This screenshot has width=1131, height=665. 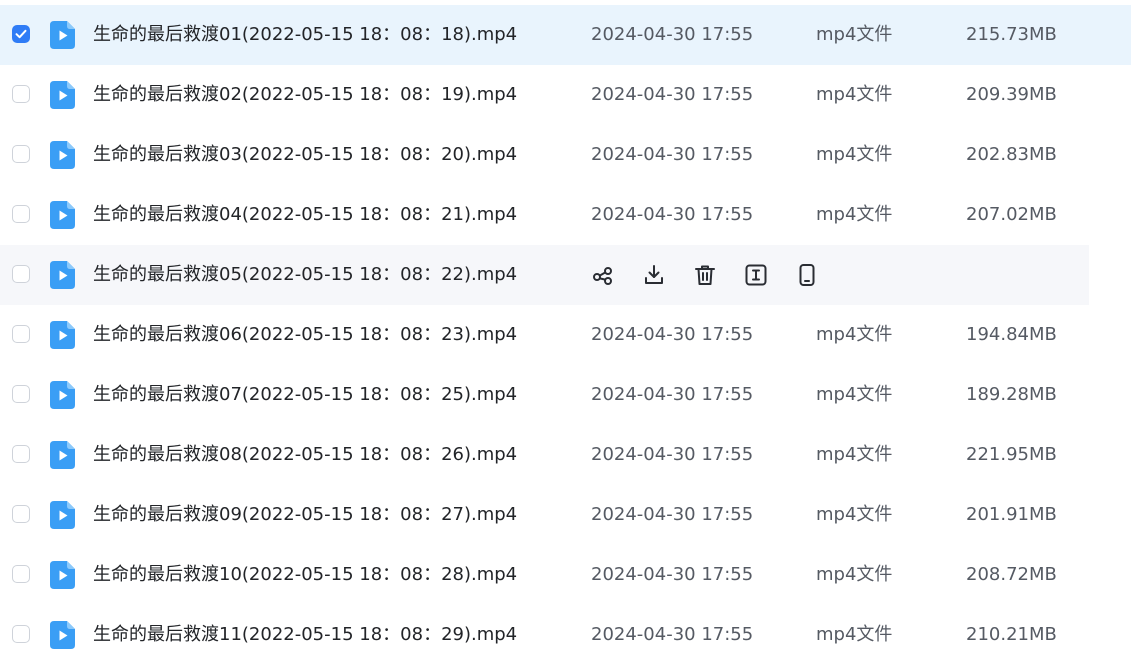 I want to click on file-name: 生命的最后救渡08(2022-05-15 18：08：26).mp4, so click(x=305, y=455).